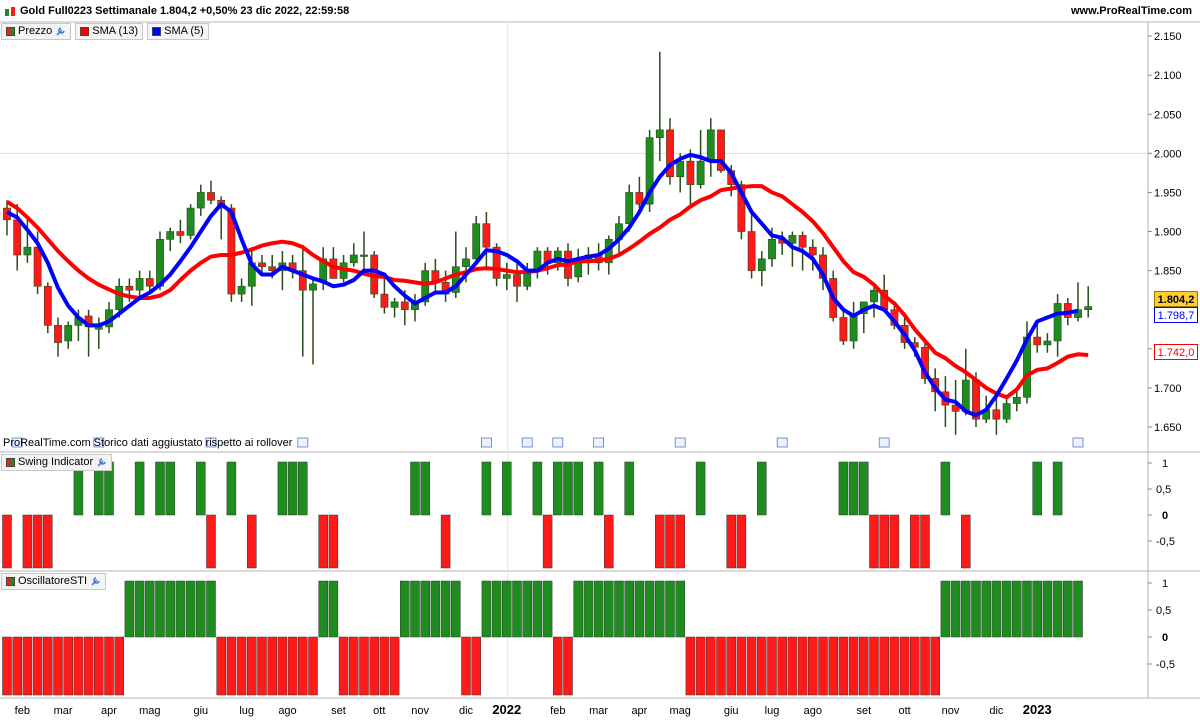 The image size is (1200, 720). I want to click on price-legend: Prezzo SMA (13) SMA (5), so click(105, 31).